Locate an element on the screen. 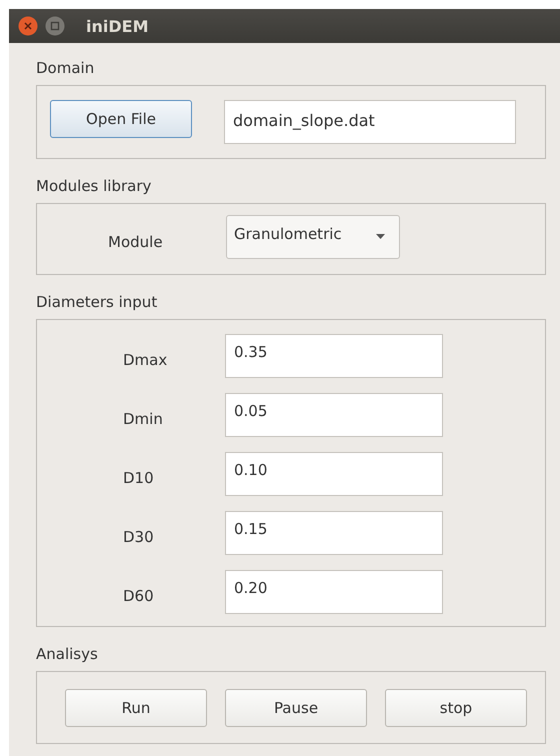 This screenshot has width=560, height=756. group-title: Diameters input is located at coordinates (97, 302).